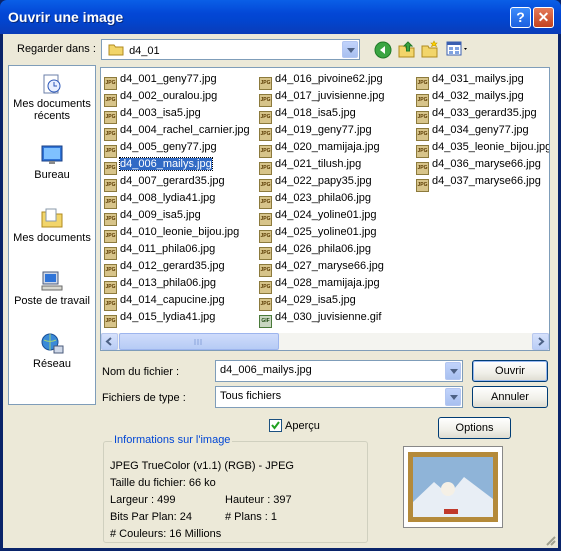 This screenshot has width=561, height=551. I want to click on image-preview, so click(453, 487).